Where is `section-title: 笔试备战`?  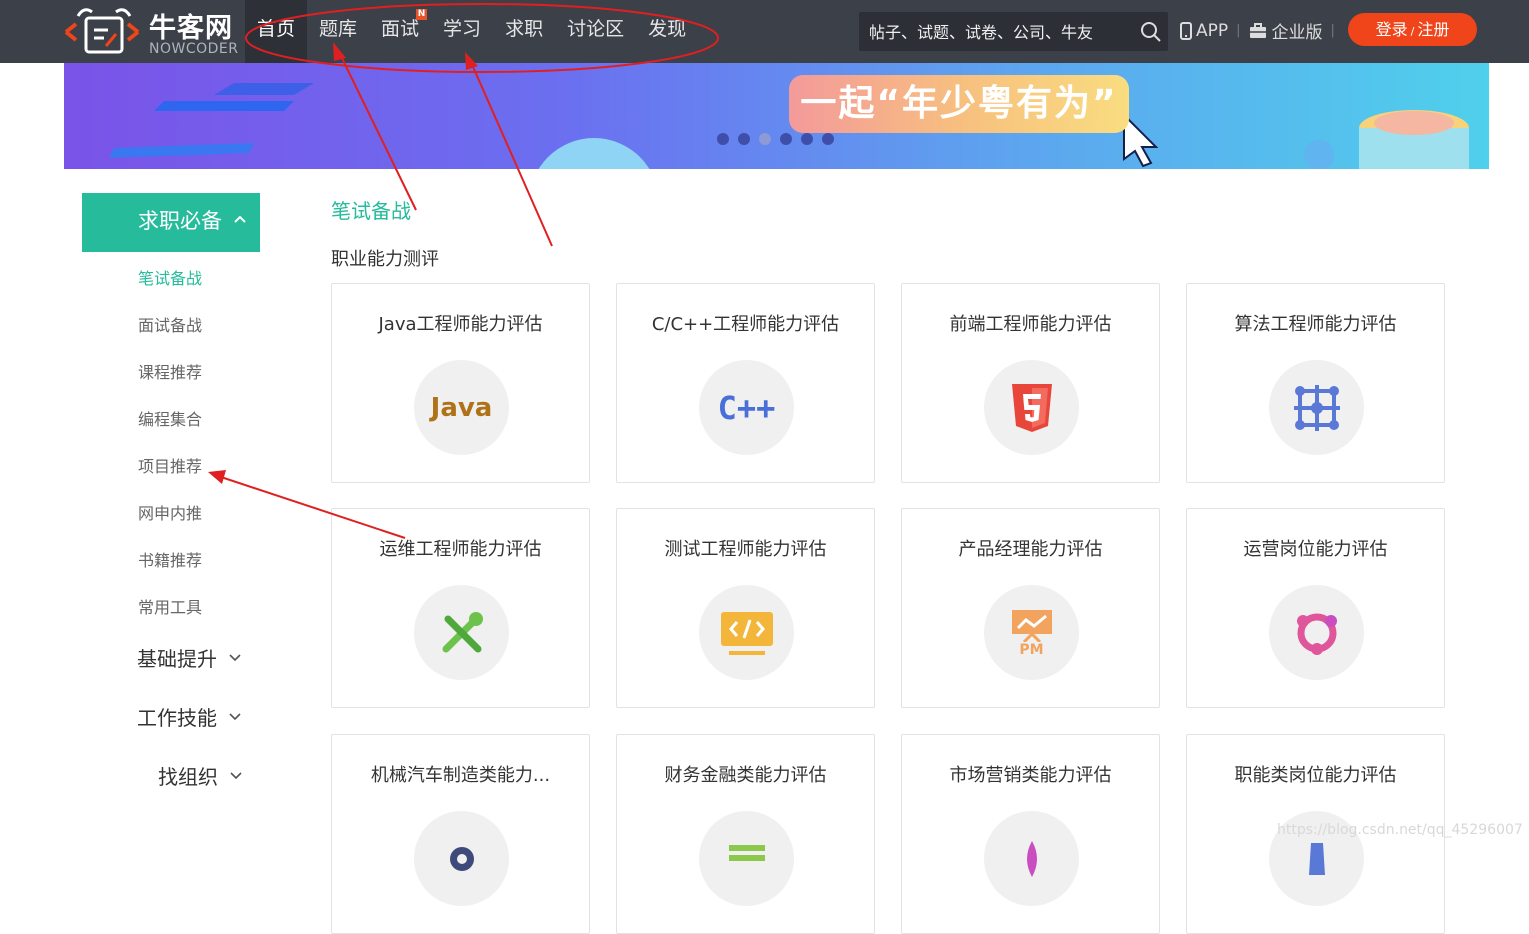 section-title: 笔试备战 is located at coordinates (371, 211).